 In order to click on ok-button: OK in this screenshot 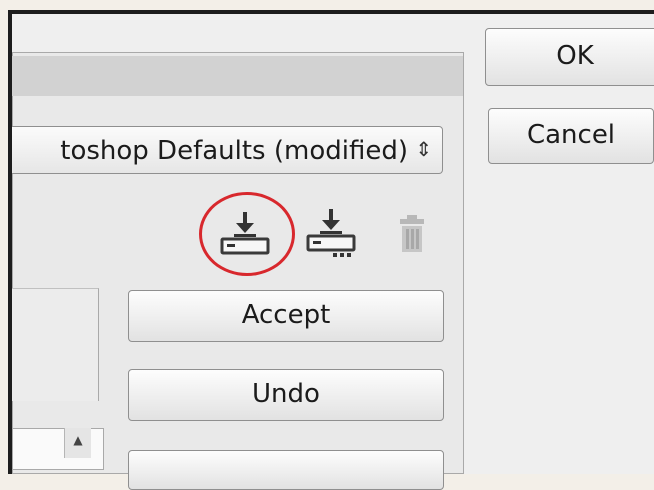, I will do `click(569, 57)`.